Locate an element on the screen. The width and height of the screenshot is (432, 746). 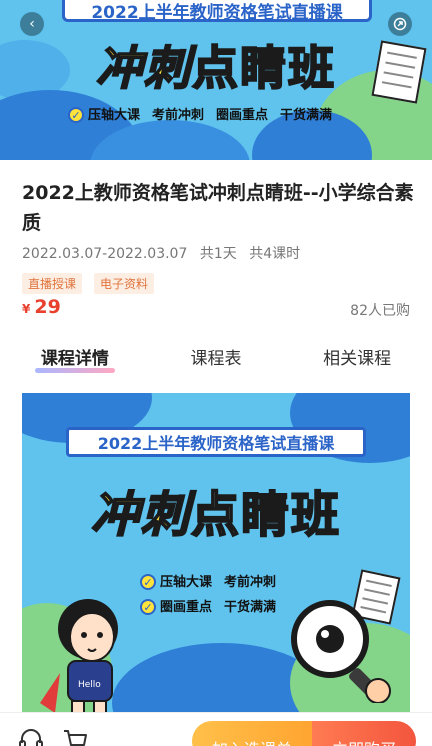
currency-symbol: ¥ is located at coordinates (26, 309).